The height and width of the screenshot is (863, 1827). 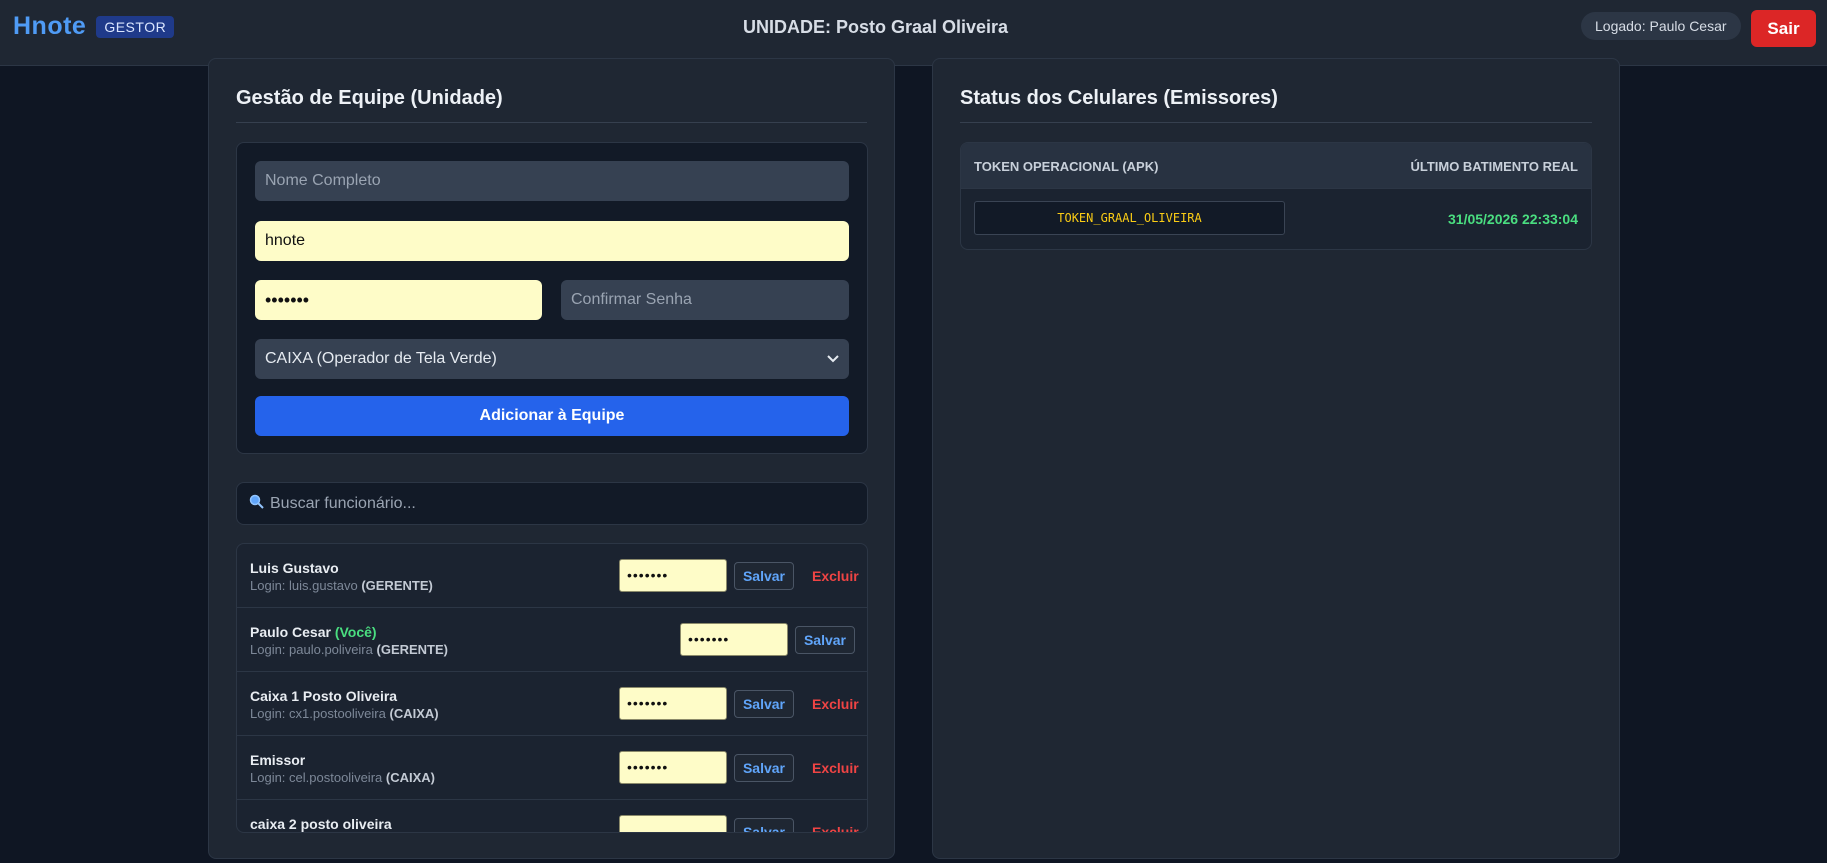 What do you see at coordinates (381, 358) in the screenshot?
I see `role-select-value: CAIXA (Operador de Tela Verde)` at bounding box center [381, 358].